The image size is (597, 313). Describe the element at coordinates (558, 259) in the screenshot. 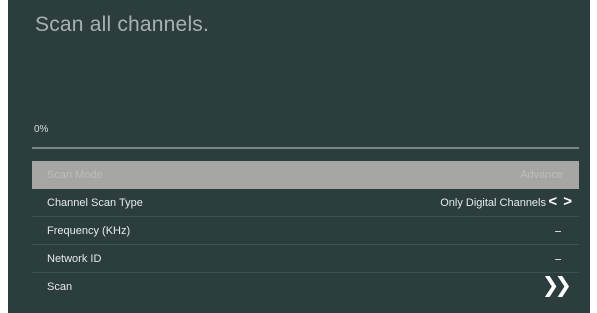

I see `network-id-value-placeholder` at that location.